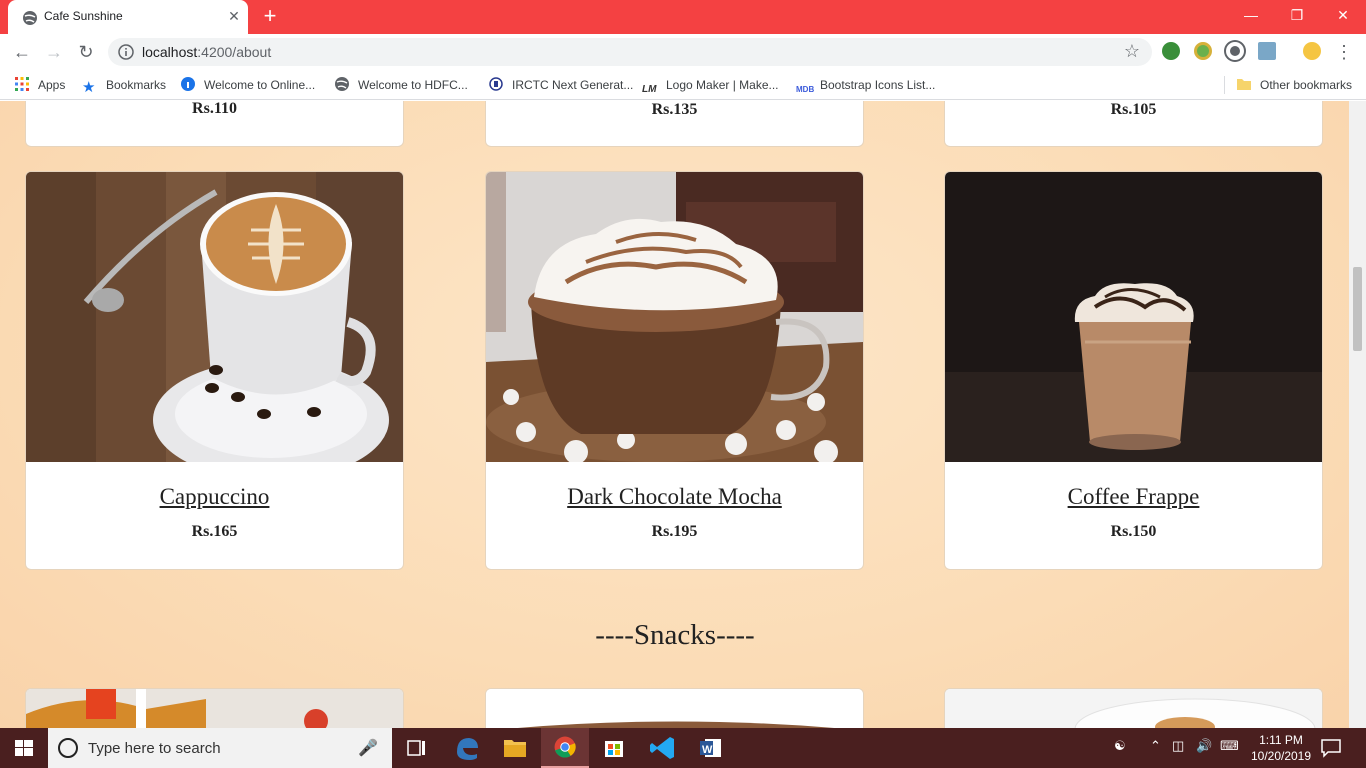 The image size is (1366, 768). What do you see at coordinates (1251, 15) in the screenshot?
I see `minimize-button: —` at bounding box center [1251, 15].